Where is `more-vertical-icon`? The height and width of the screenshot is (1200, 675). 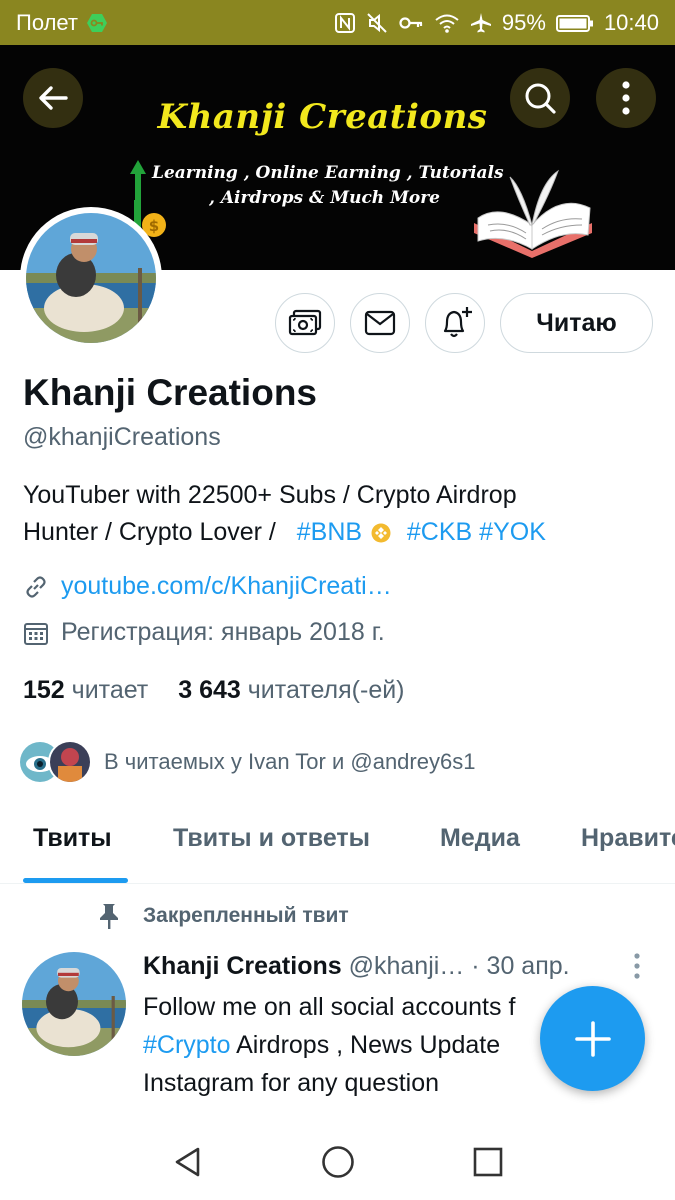 more-vertical-icon is located at coordinates (626, 98).